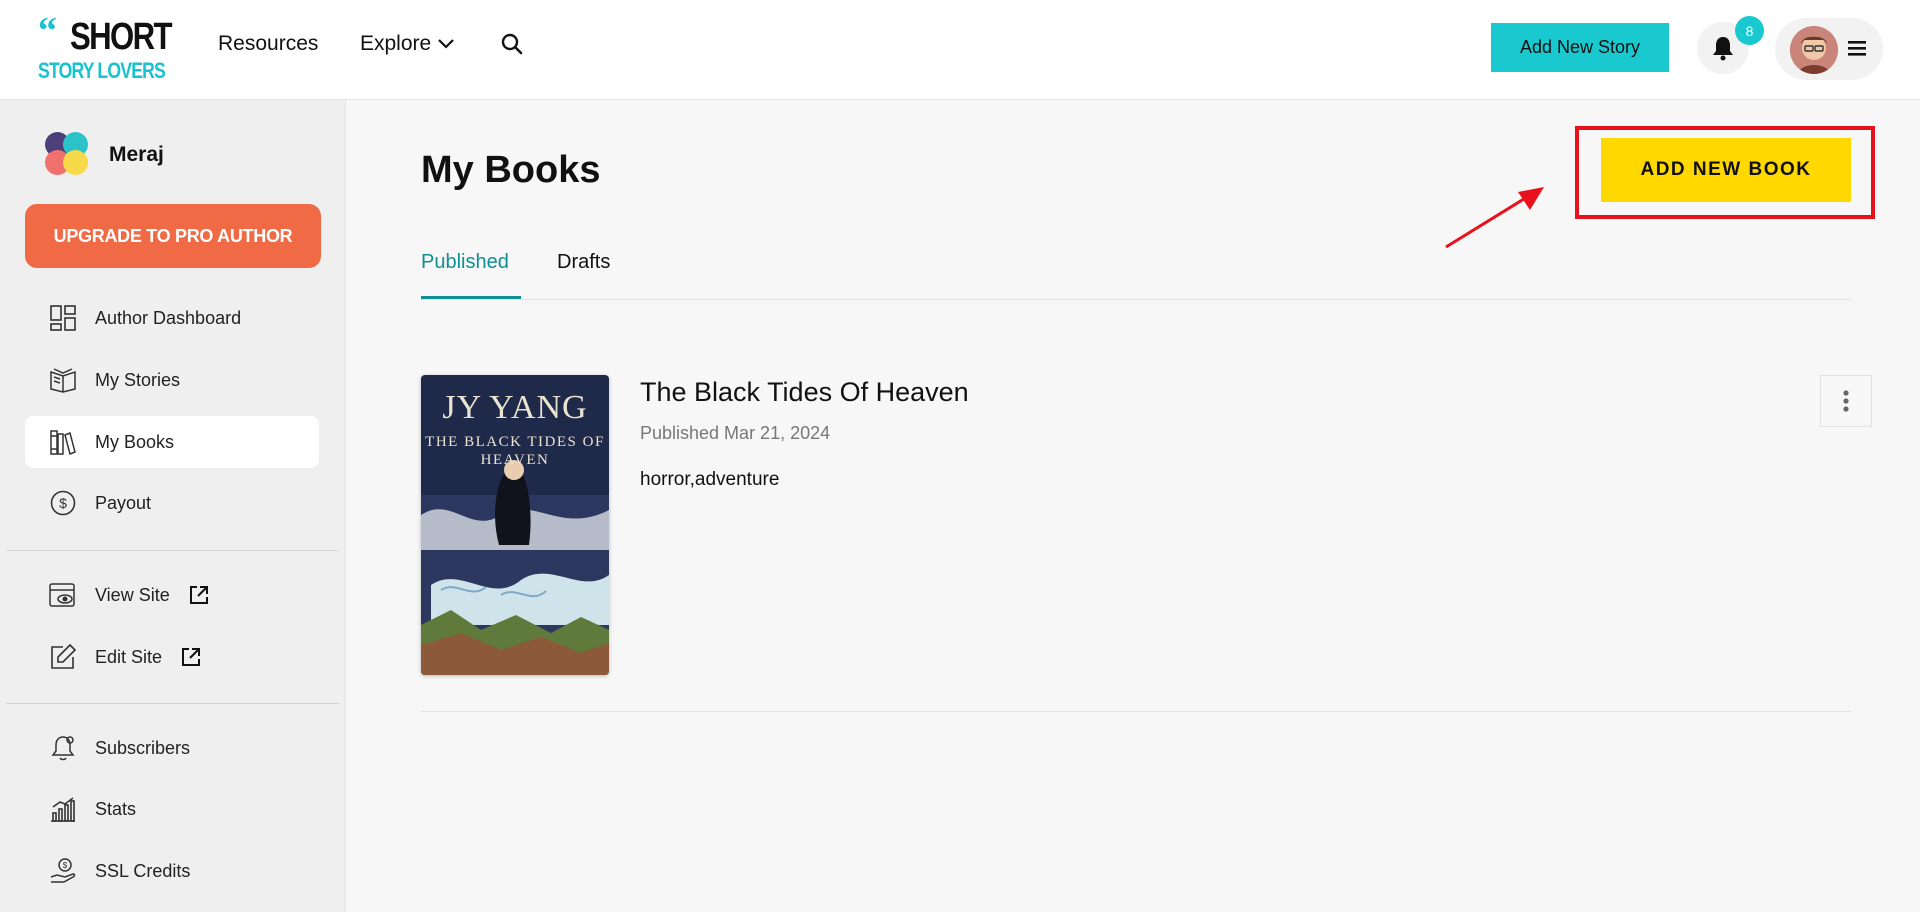  What do you see at coordinates (129, 656) in the screenshot?
I see `sidebar-item-label: Edit Site` at bounding box center [129, 656].